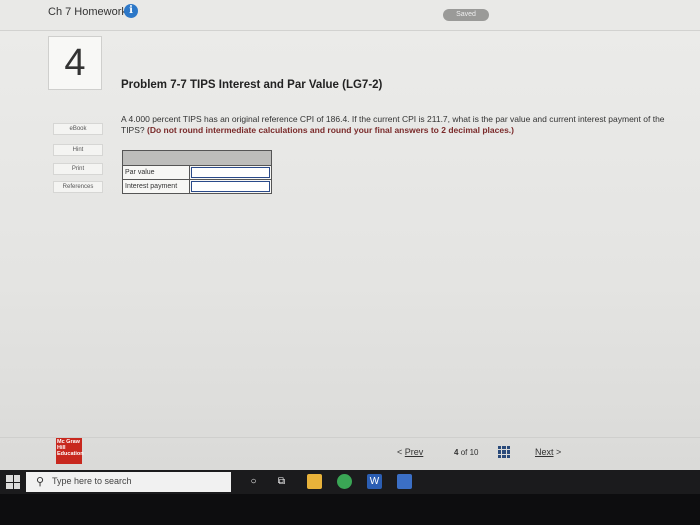 This screenshot has width=700, height=525. What do you see at coordinates (314, 481) in the screenshot?
I see `file-explorer-icon` at bounding box center [314, 481].